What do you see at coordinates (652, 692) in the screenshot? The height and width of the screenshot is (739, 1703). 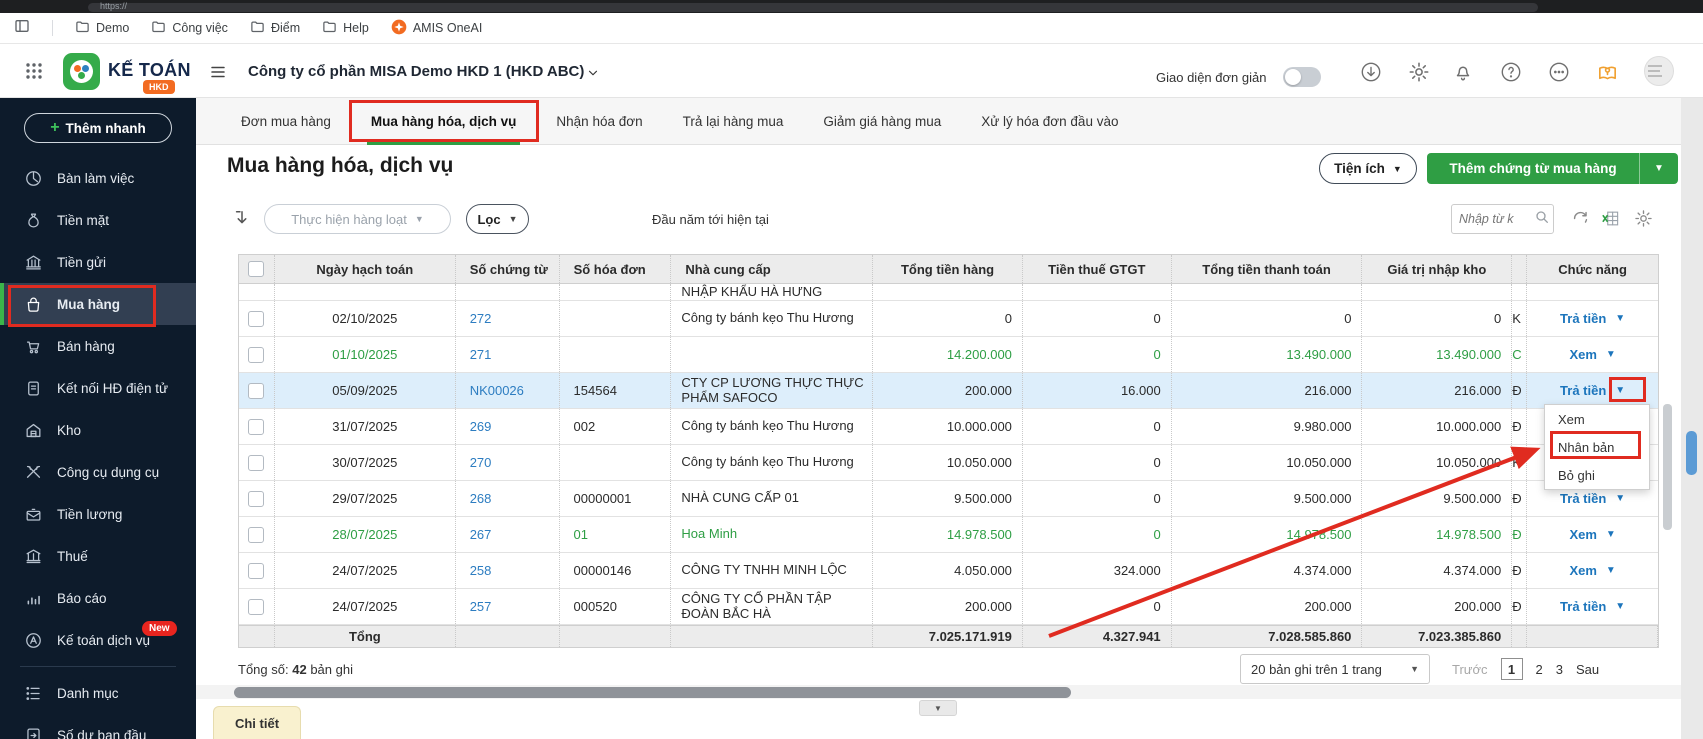 I see `horizontal-scrollbar-thumb` at bounding box center [652, 692].